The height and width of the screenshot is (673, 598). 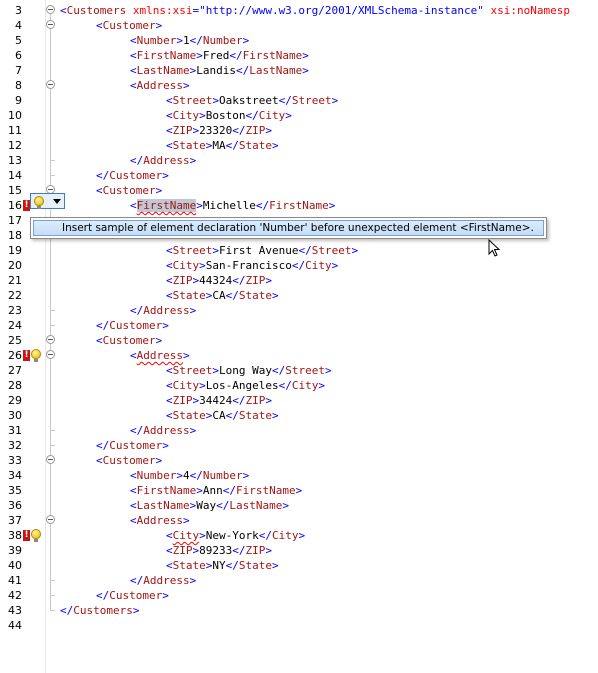 I want to click on code-line-32: 32 </Customer>, so click(x=299, y=445).